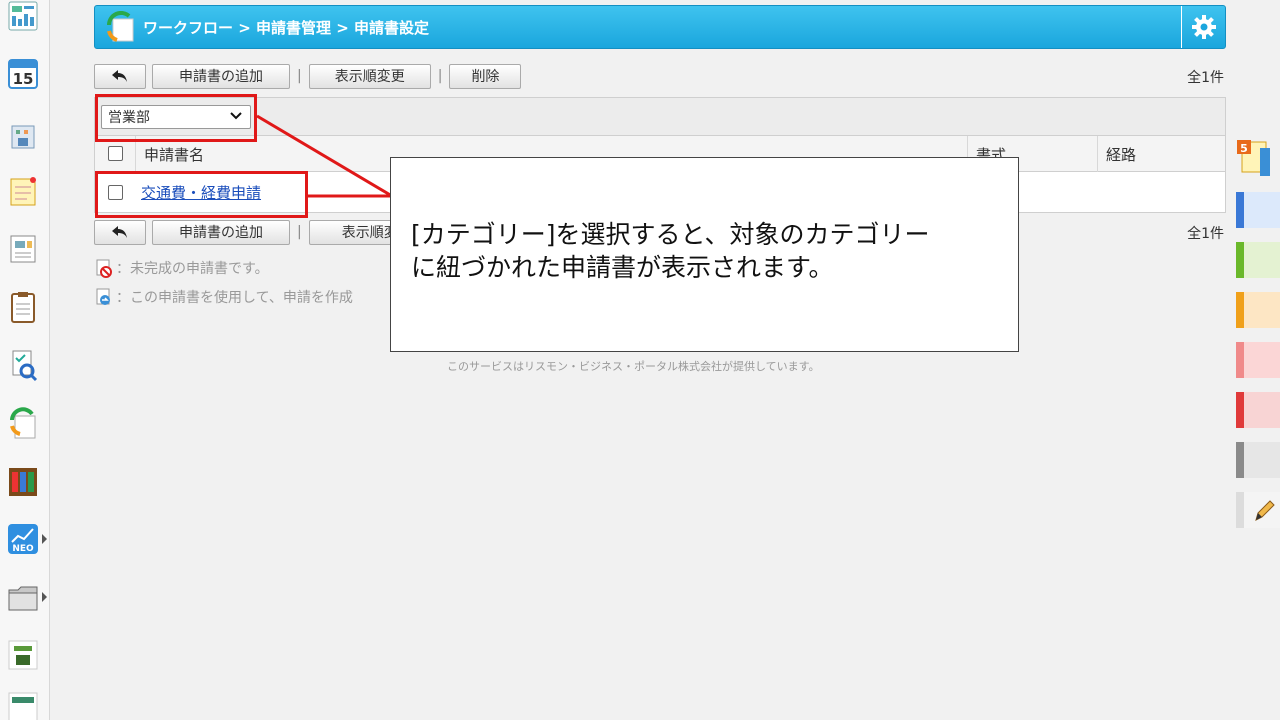  What do you see at coordinates (670, 234) in the screenshot?
I see `callout-line-1: [カテゴリー]を選択すると、対象のカテゴリー` at bounding box center [670, 234].